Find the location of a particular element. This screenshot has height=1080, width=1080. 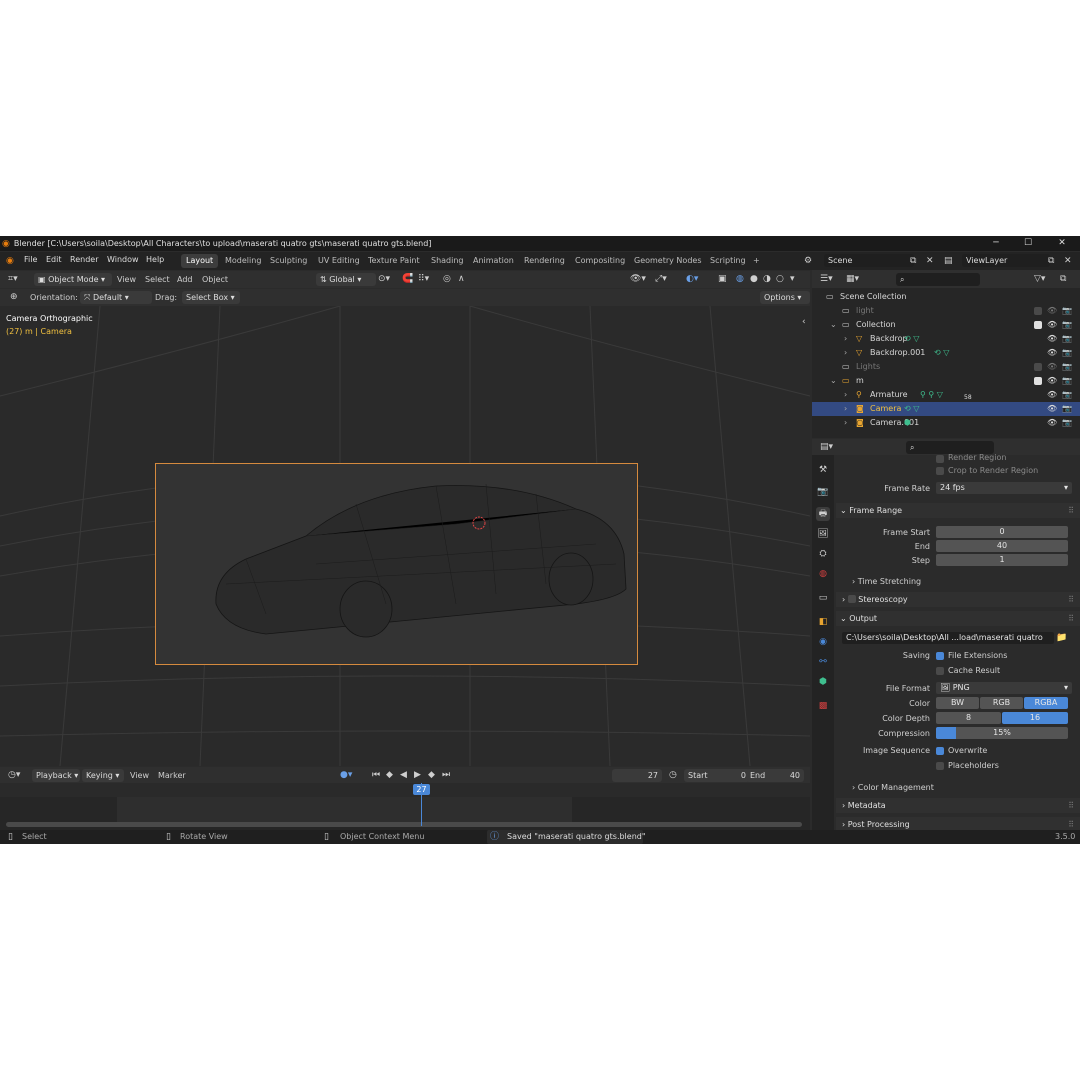

add-workspace-button: + is located at coordinates (756, 261).